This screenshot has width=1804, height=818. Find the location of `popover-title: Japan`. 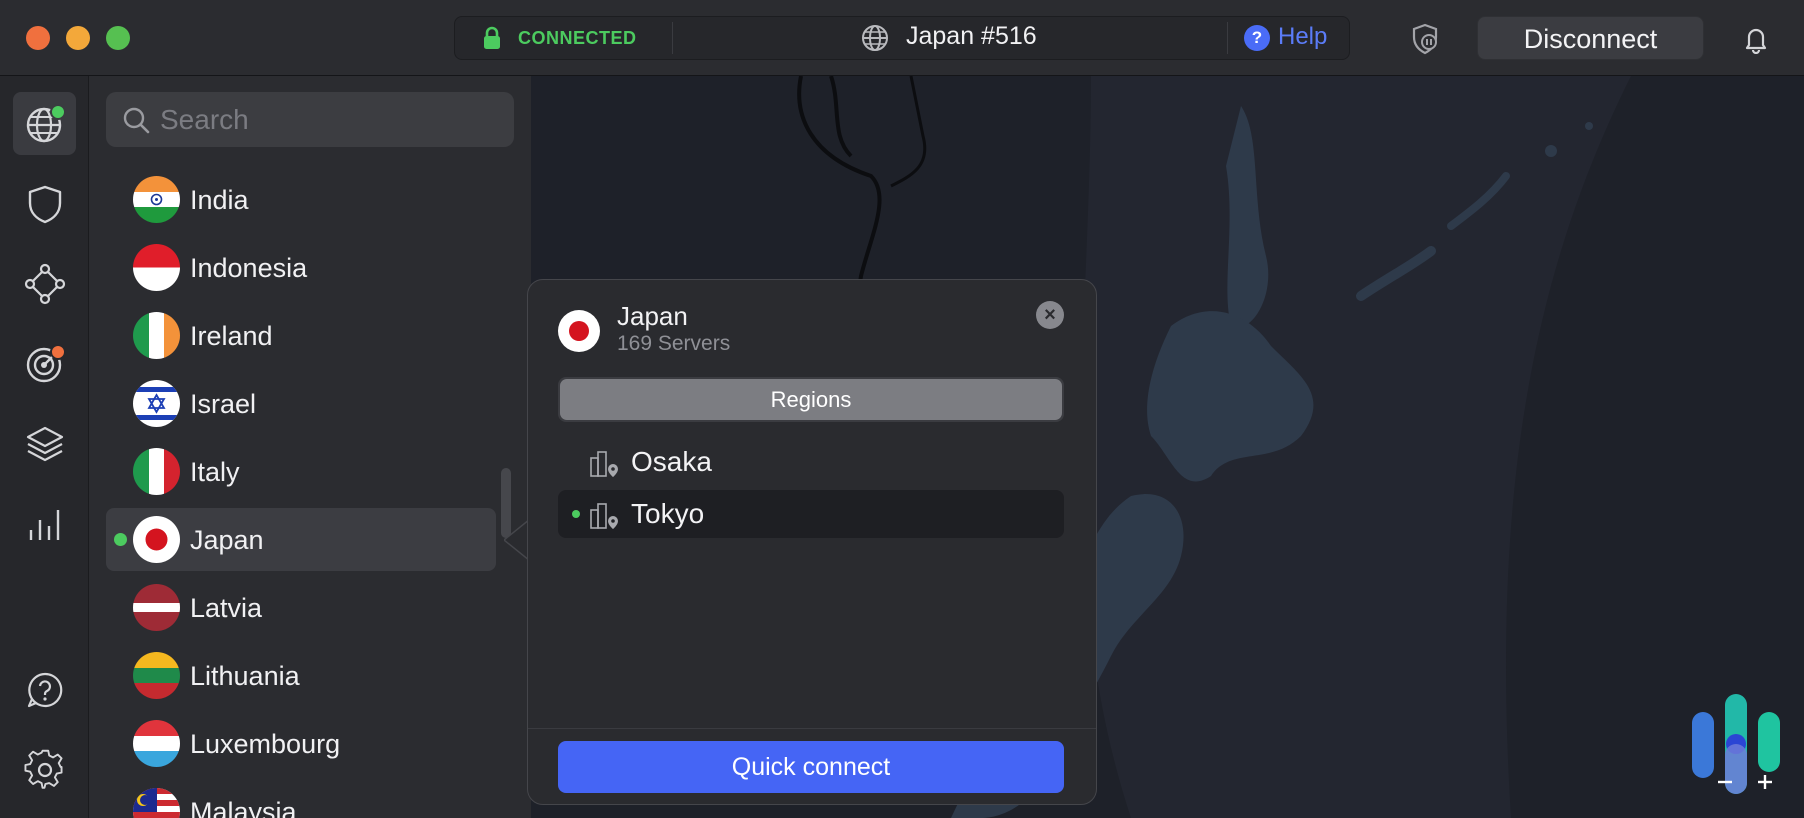

popover-title: Japan is located at coordinates (652, 316).